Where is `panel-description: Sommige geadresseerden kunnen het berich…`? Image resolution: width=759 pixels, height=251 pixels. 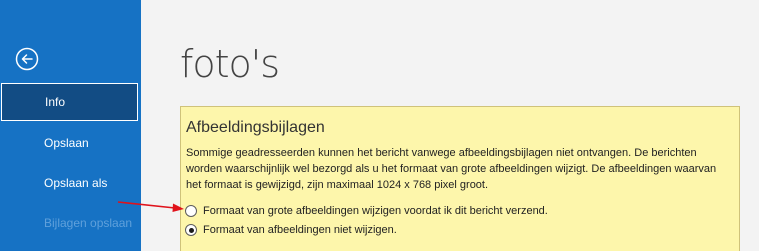 panel-description: Sommige geadresseerden kunnen het berich… is located at coordinates (451, 169).